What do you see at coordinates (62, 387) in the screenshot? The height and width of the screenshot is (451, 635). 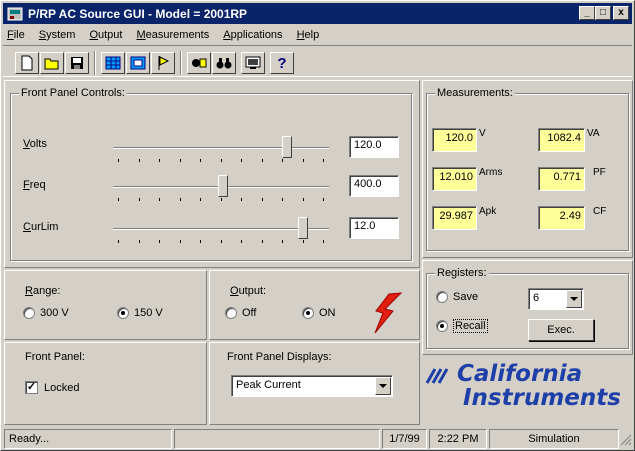 I see `locked-label: Locked` at bounding box center [62, 387].